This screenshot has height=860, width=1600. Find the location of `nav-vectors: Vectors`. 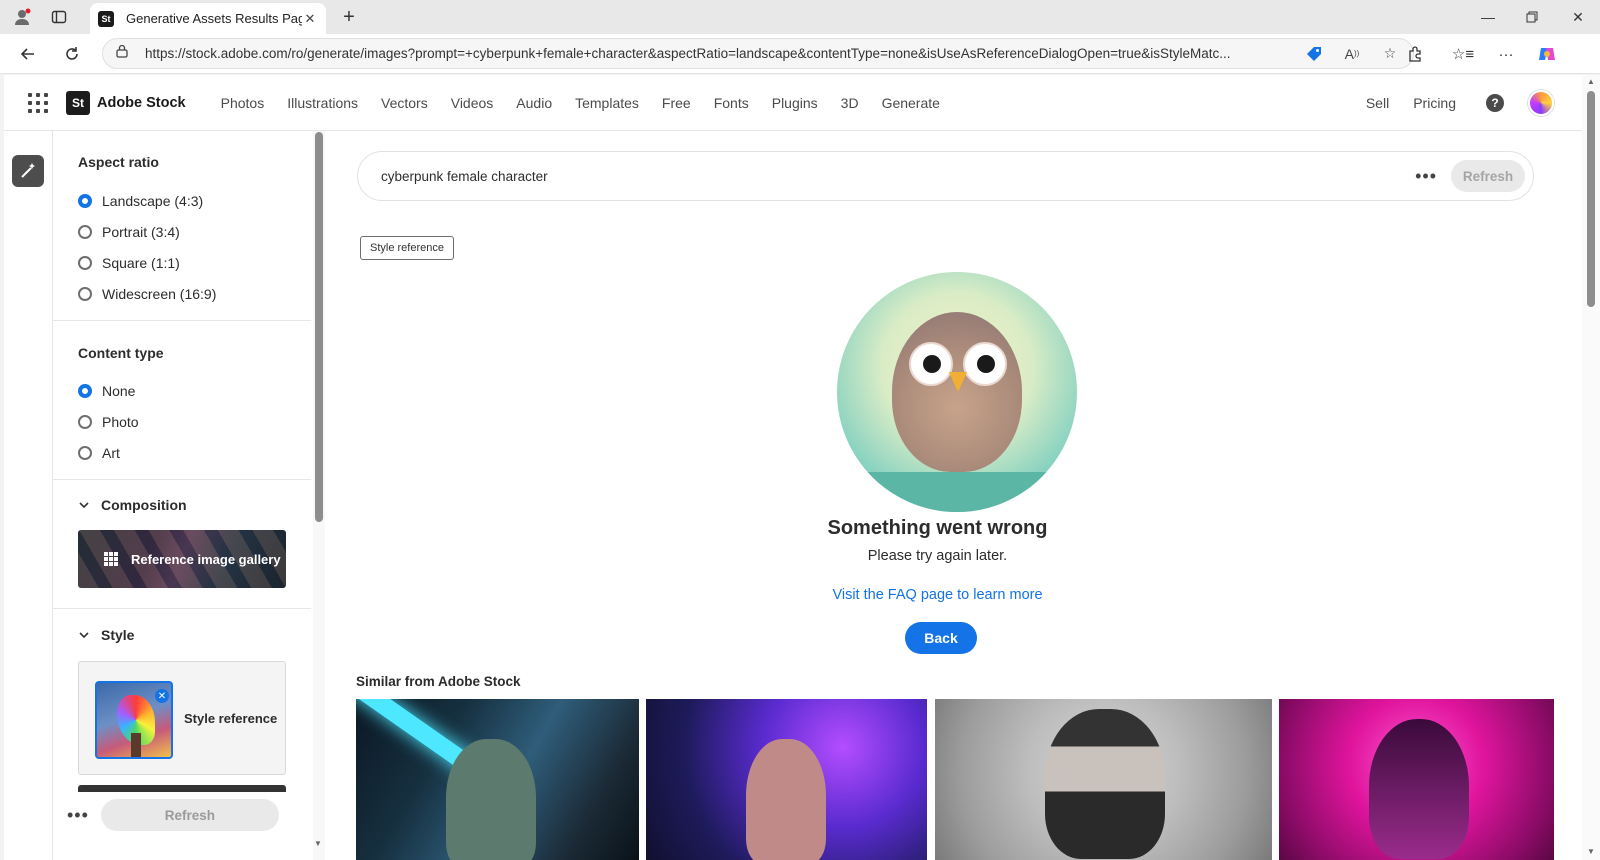

nav-vectors: Vectors is located at coordinates (404, 103).